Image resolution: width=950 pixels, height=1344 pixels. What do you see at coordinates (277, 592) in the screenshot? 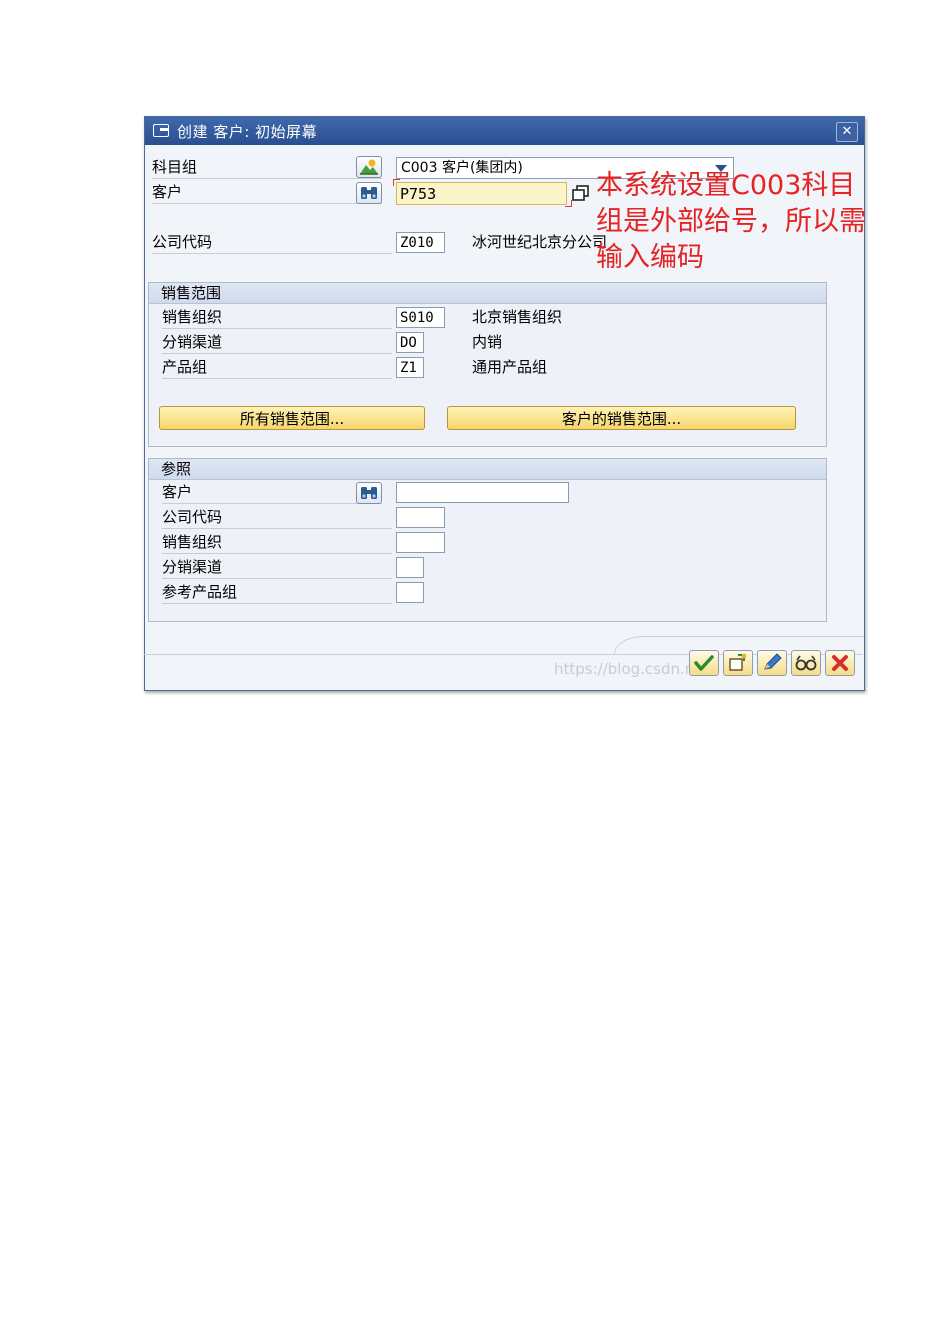
I see `ref-division-label: 参考产品组` at bounding box center [277, 592].